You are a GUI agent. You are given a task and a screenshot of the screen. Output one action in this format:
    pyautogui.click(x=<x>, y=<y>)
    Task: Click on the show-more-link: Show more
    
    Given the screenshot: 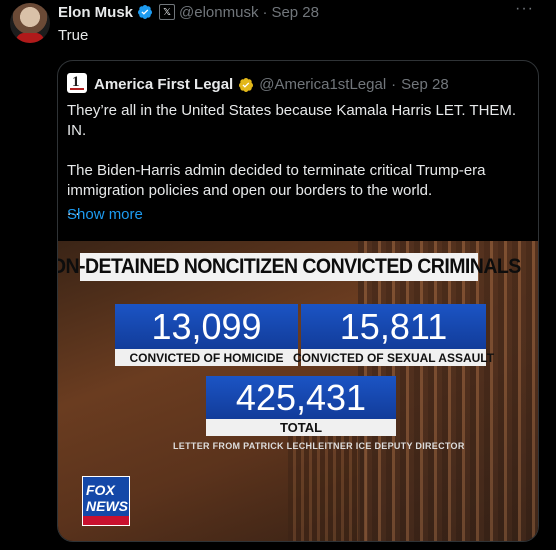 What is the action you would take?
    pyautogui.click(x=105, y=214)
    